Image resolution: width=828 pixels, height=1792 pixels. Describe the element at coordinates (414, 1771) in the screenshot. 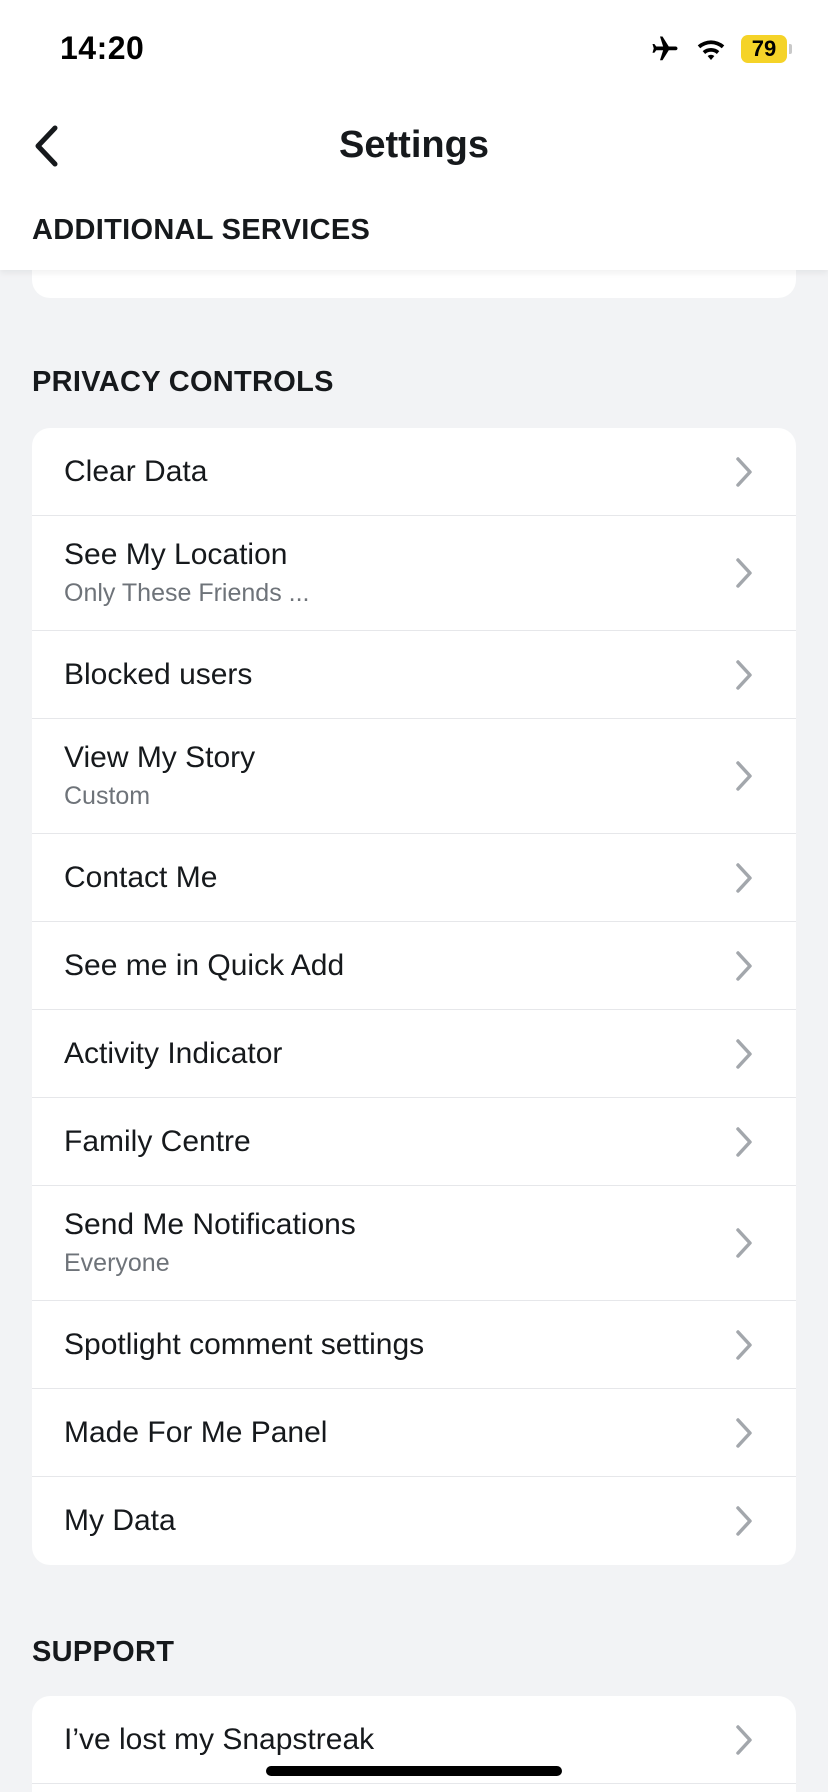

I see `home-indicator` at that location.